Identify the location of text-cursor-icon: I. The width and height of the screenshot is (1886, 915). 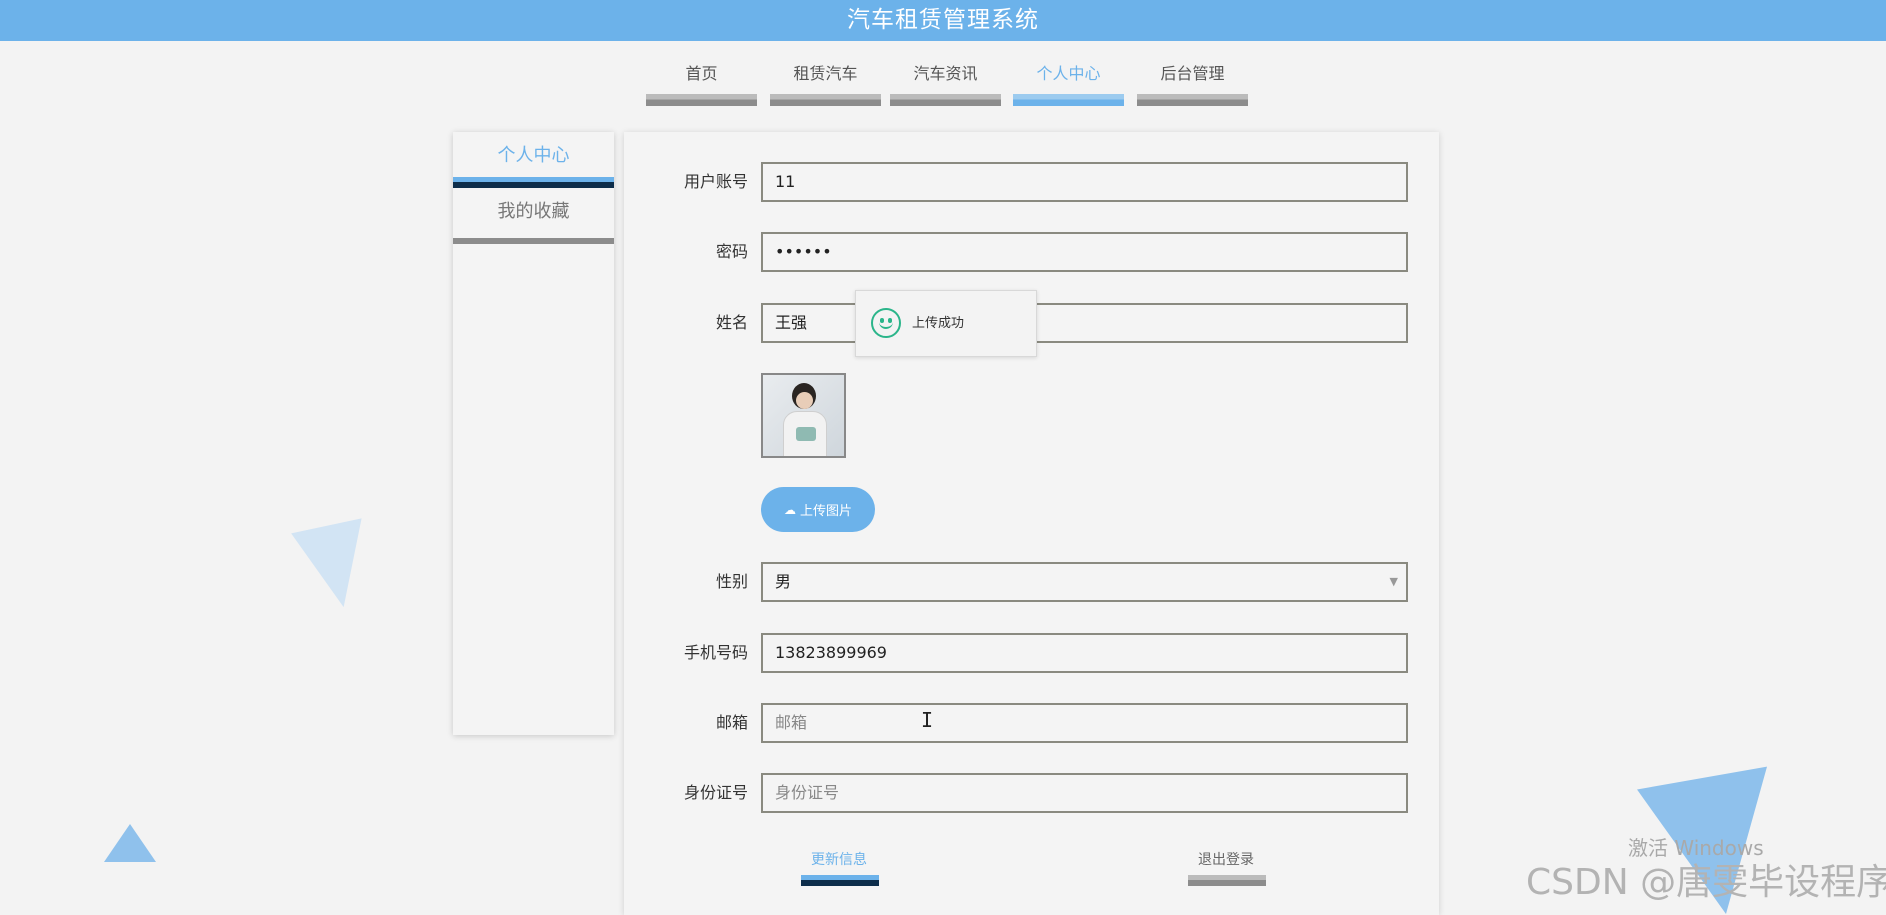
(927, 720).